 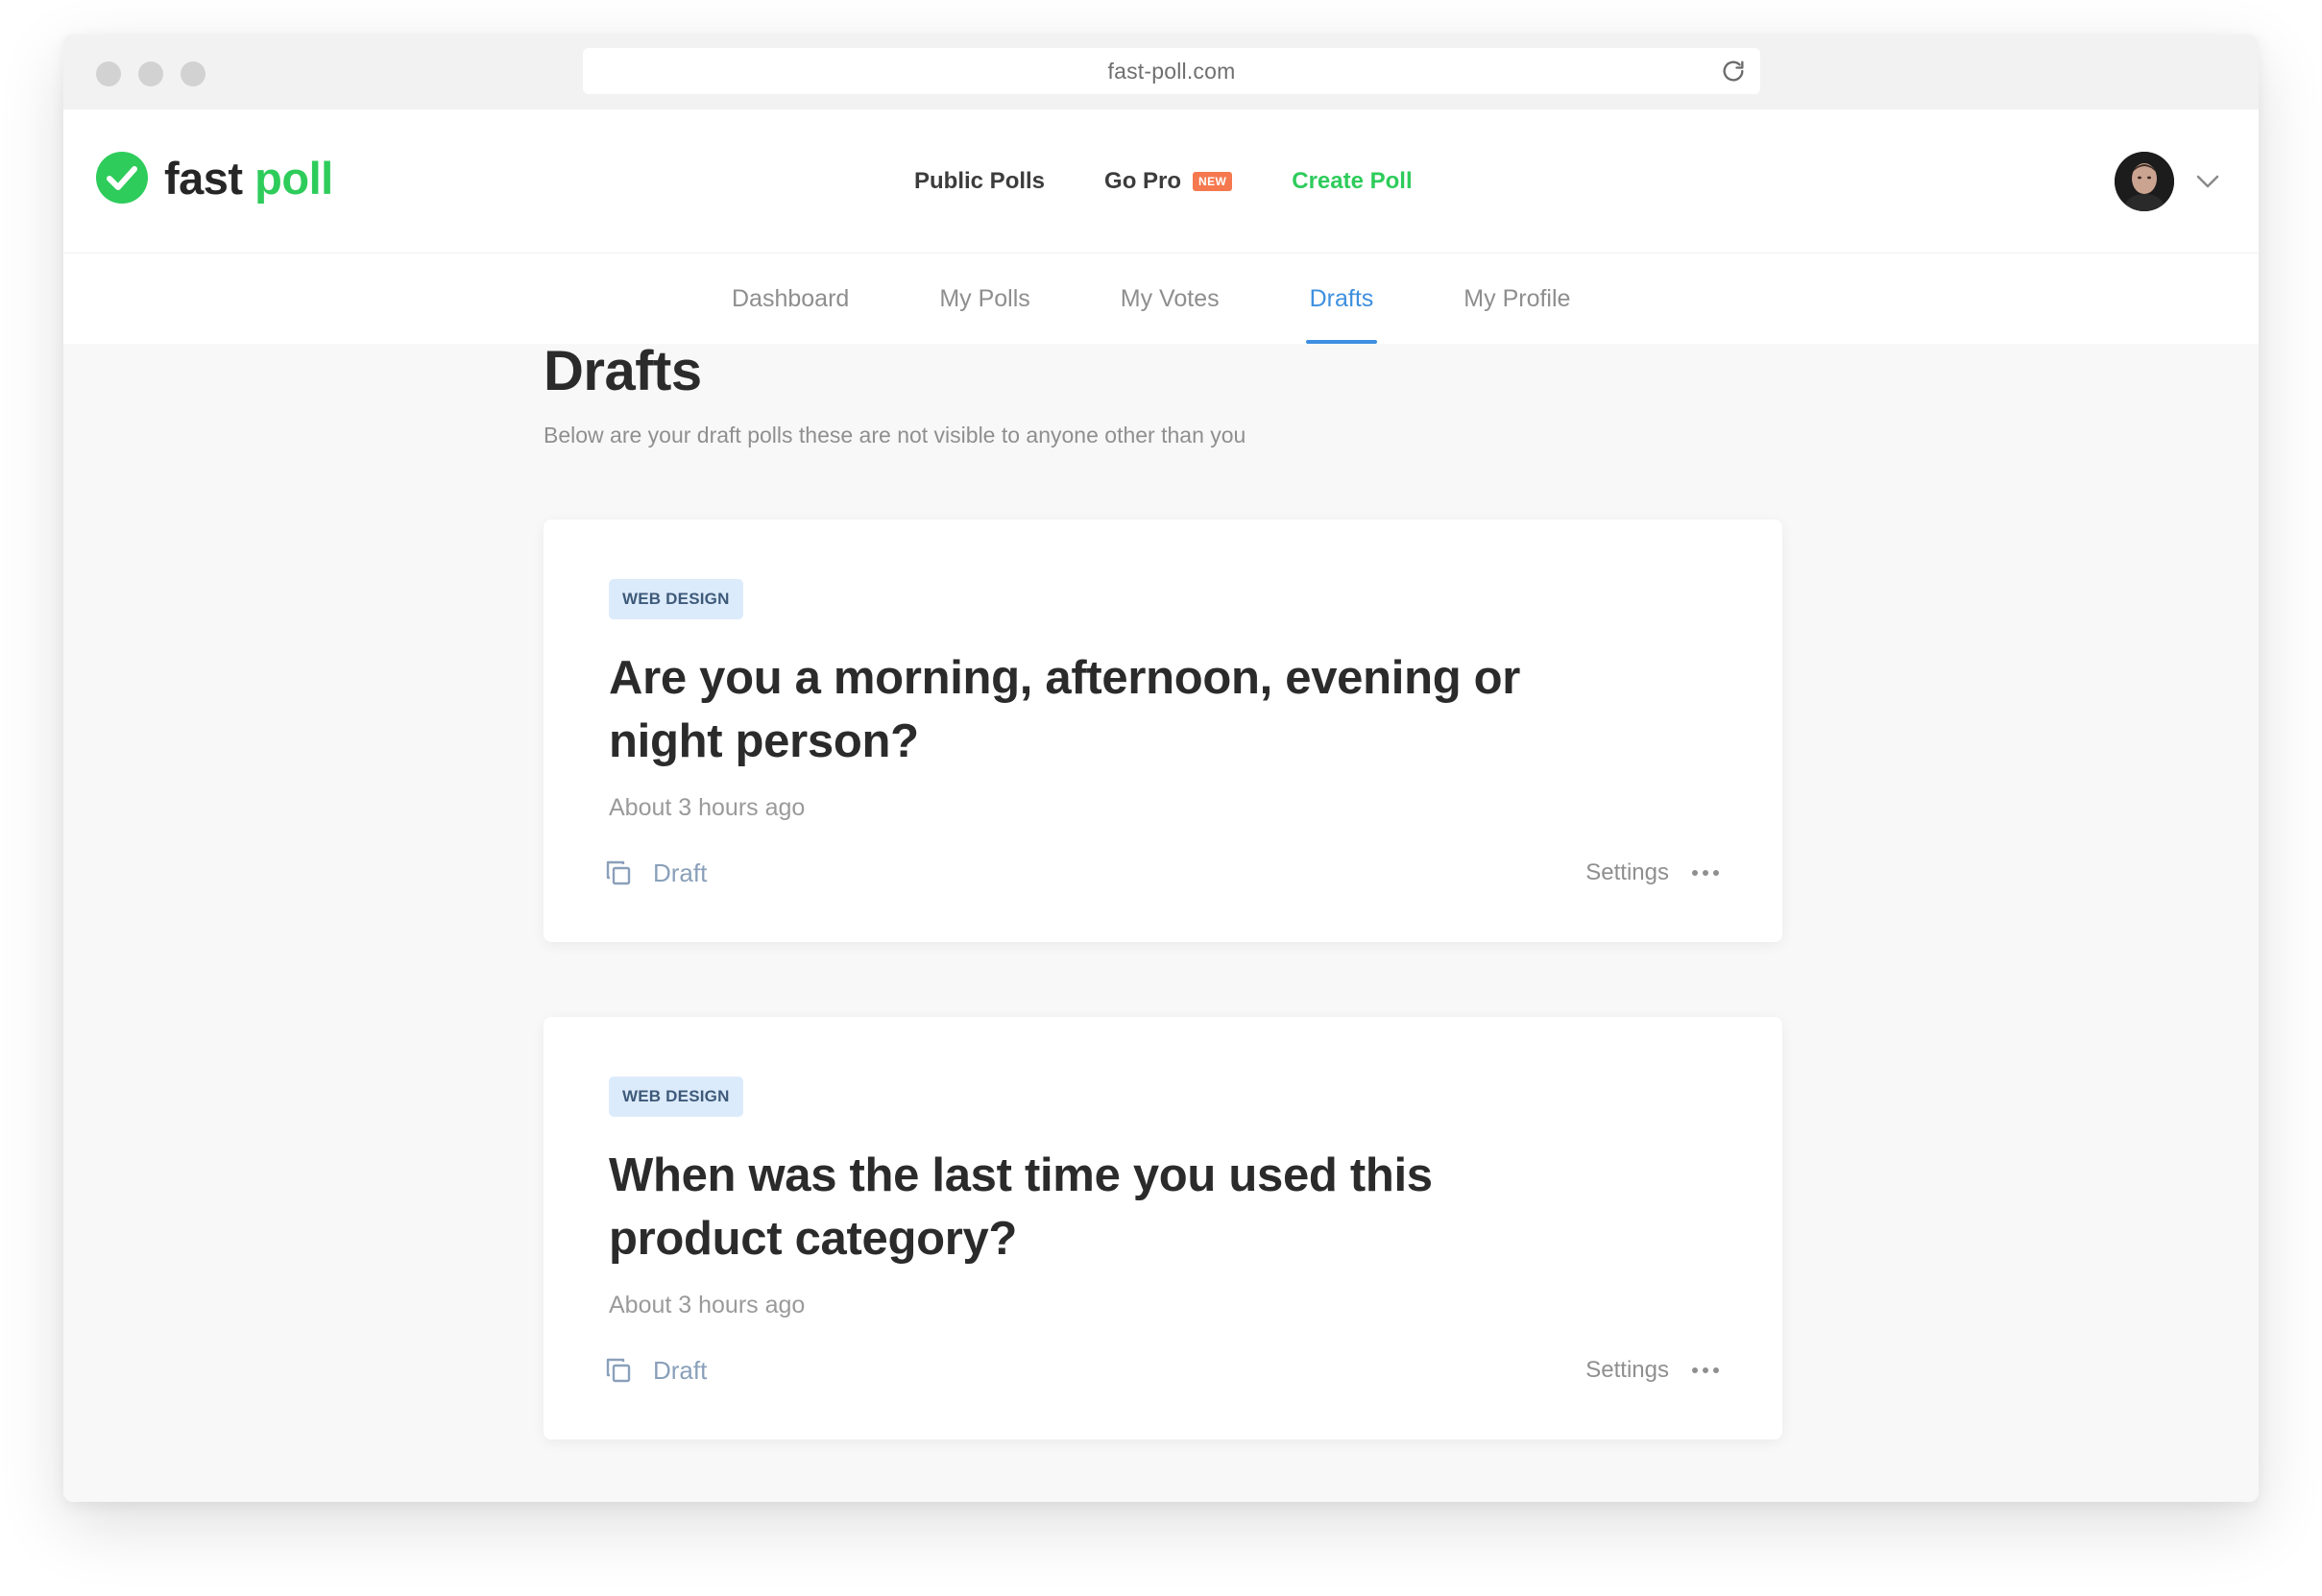 I want to click on minimize-window-button, so click(x=150, y=73).